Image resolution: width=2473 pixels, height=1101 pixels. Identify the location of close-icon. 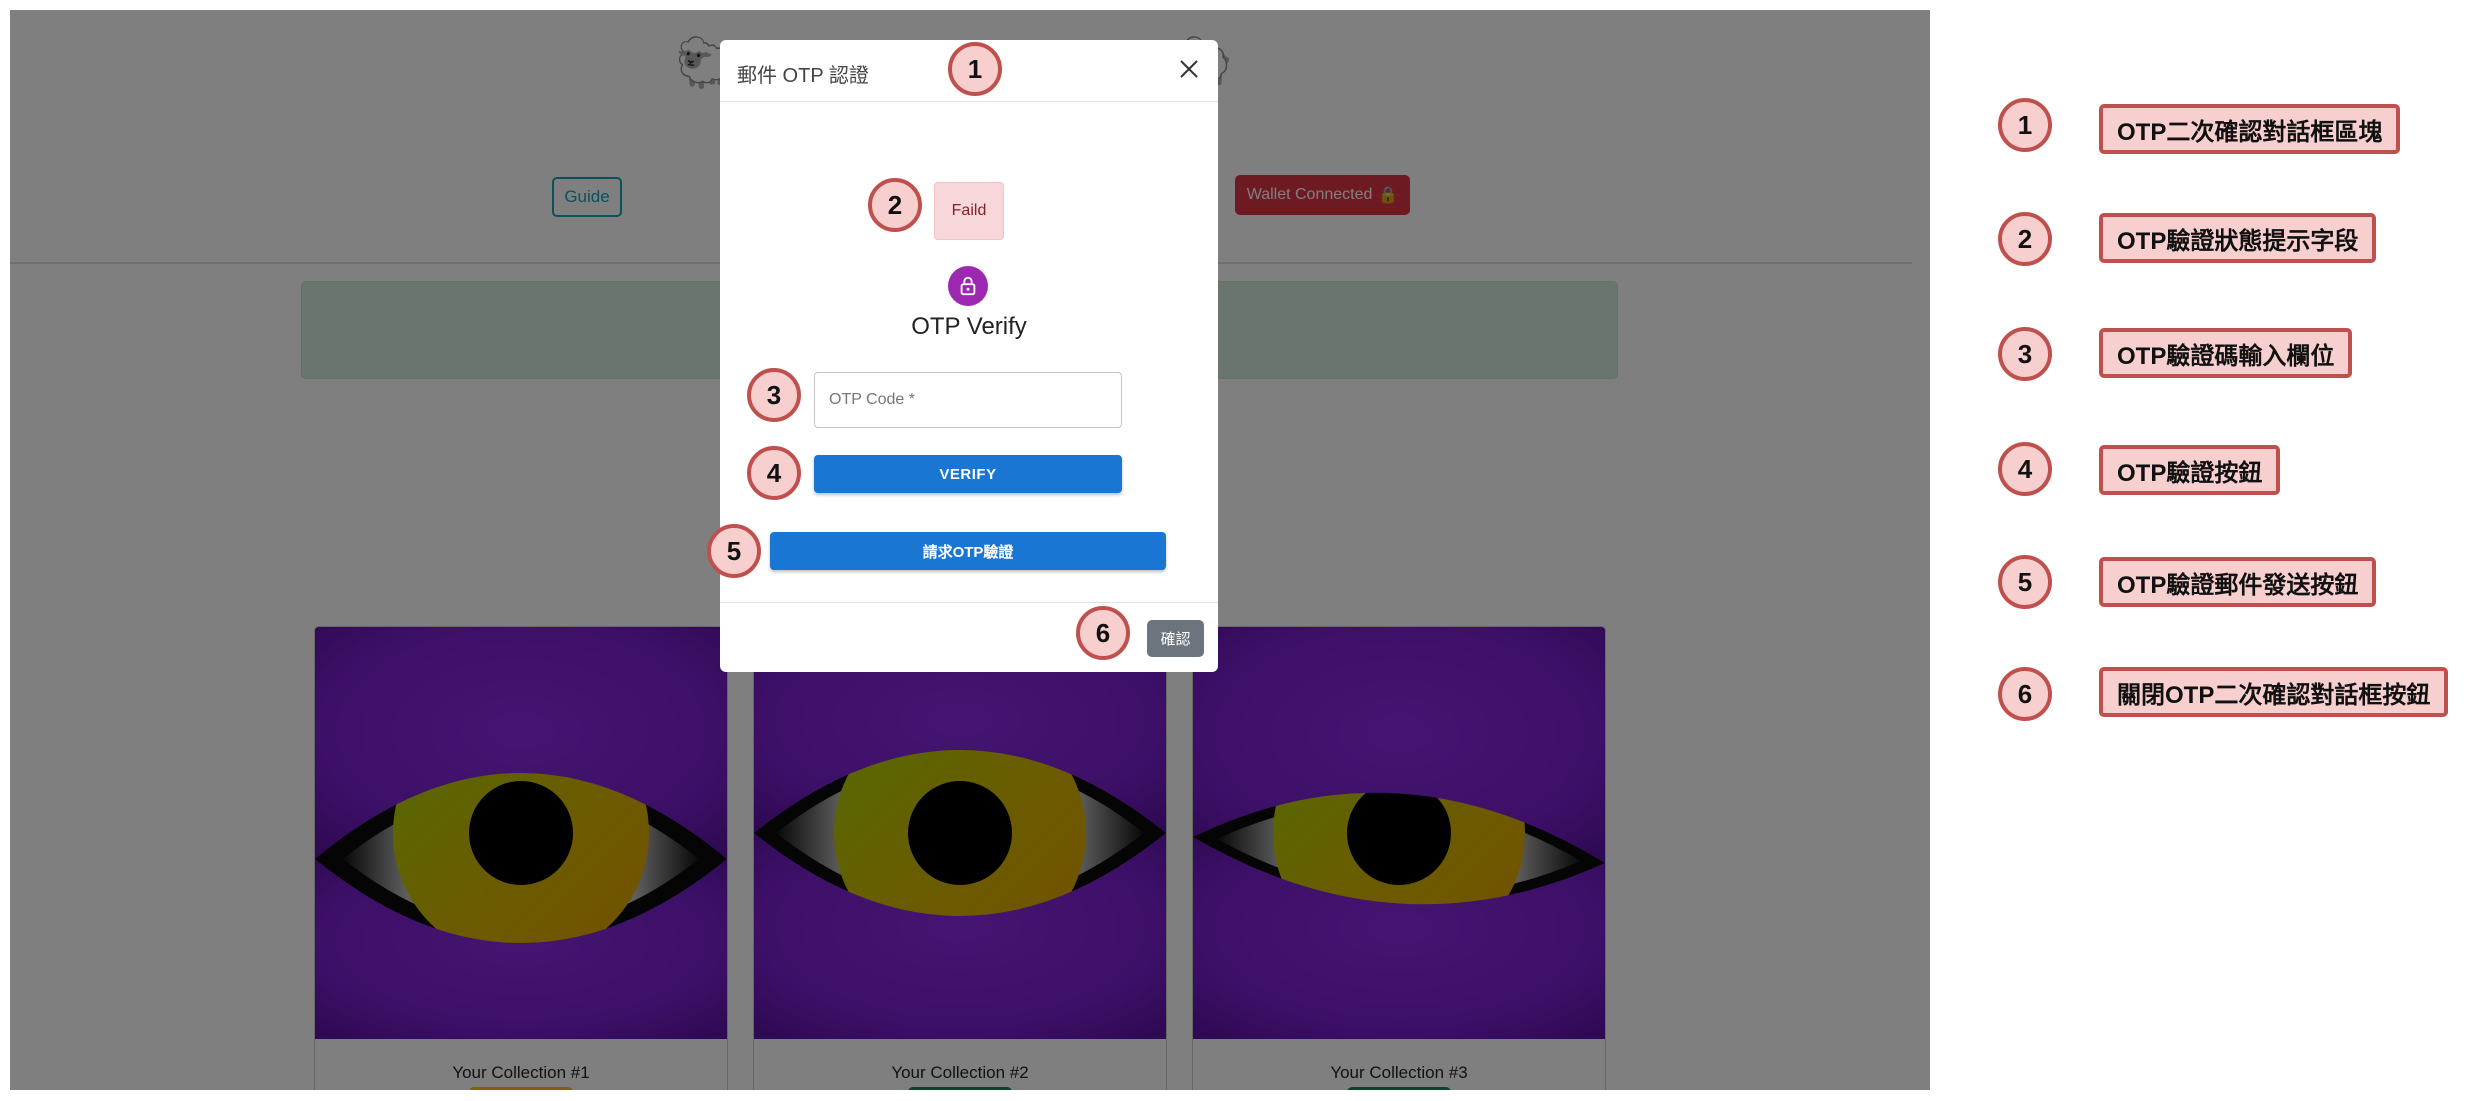
(1189, 69).